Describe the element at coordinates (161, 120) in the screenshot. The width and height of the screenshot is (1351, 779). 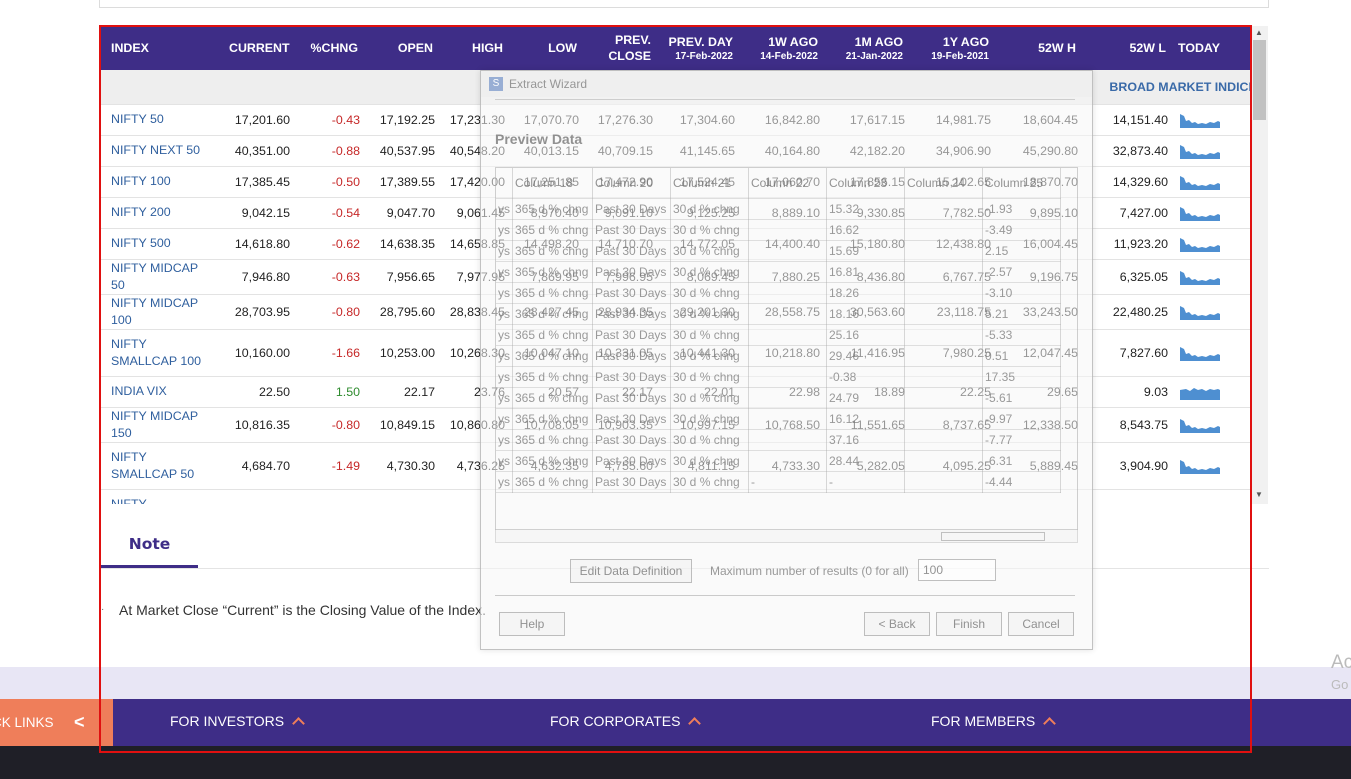
I see `index-name-link: NIFTY 50` at that location.